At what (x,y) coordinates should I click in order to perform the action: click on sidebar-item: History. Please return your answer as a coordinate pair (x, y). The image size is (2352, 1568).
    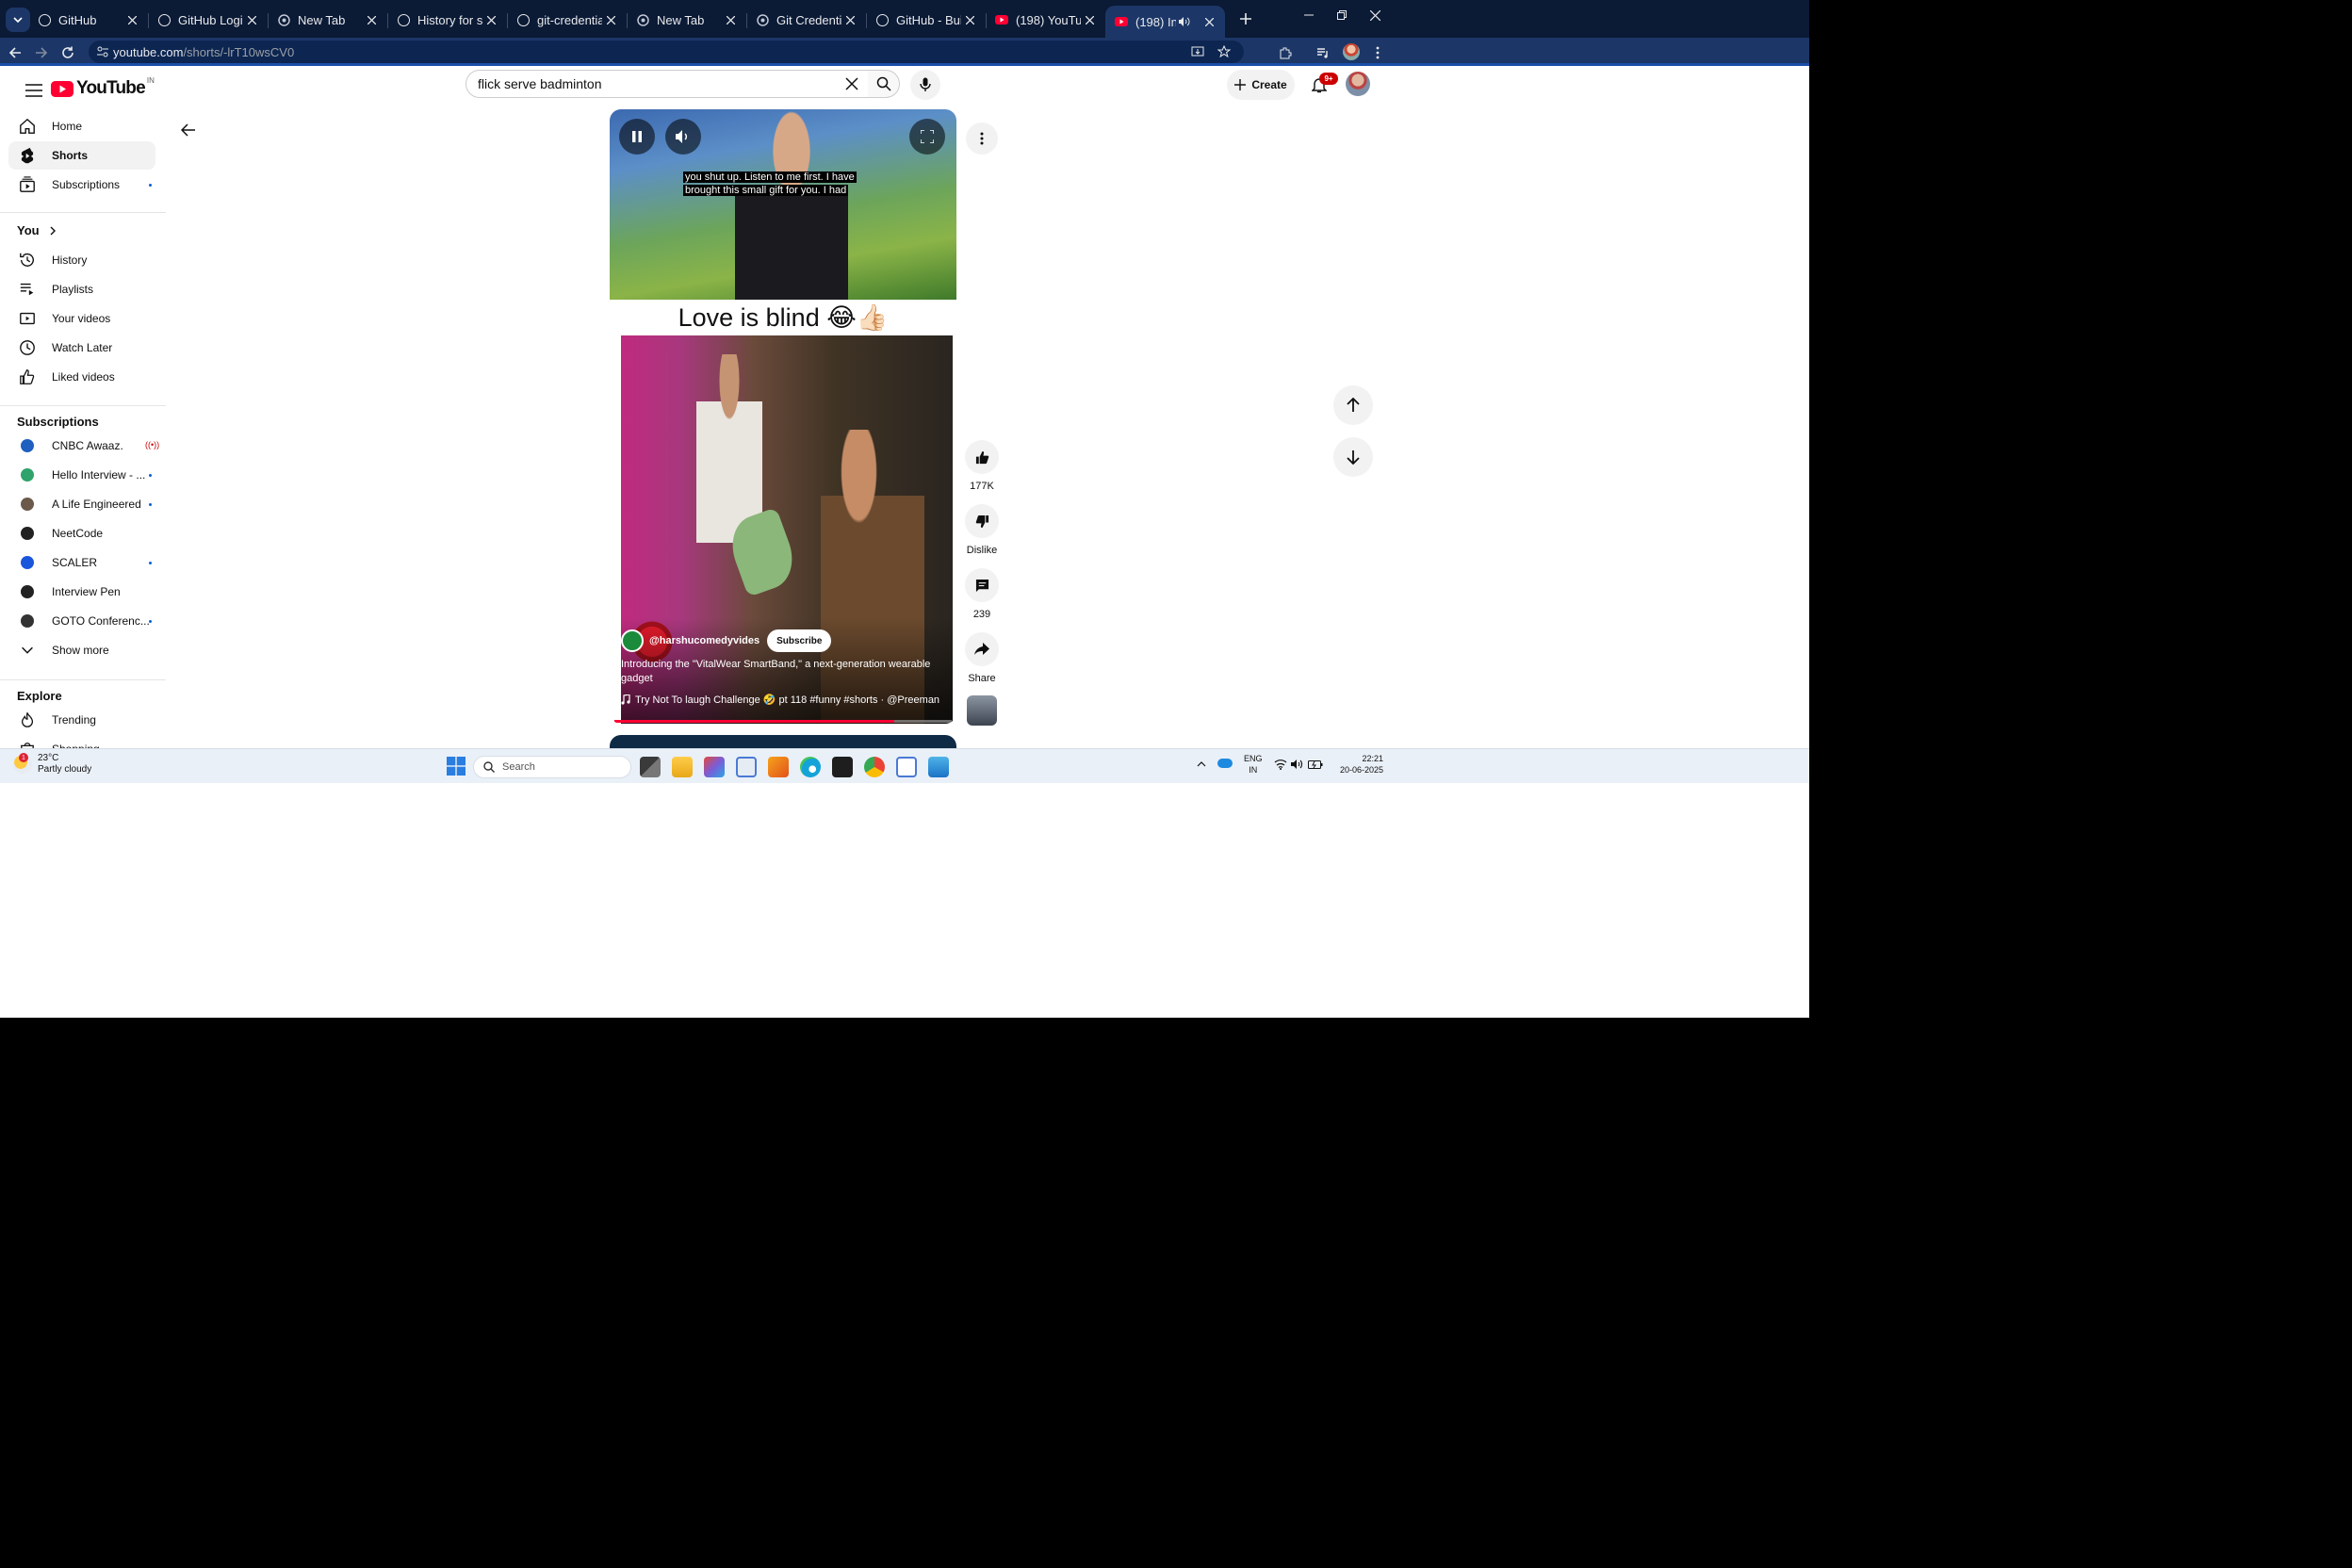
    Looking at the image, I should click on (81, 260).